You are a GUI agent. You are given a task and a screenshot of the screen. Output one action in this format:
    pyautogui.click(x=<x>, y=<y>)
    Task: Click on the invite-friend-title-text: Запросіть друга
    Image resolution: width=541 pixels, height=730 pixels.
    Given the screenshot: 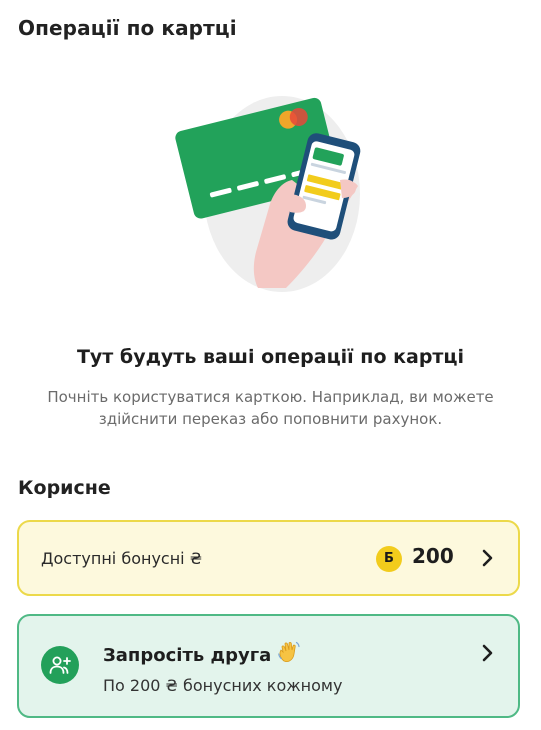 What is the action you would take?
    pyautogui.click(x=187, y=655)
    